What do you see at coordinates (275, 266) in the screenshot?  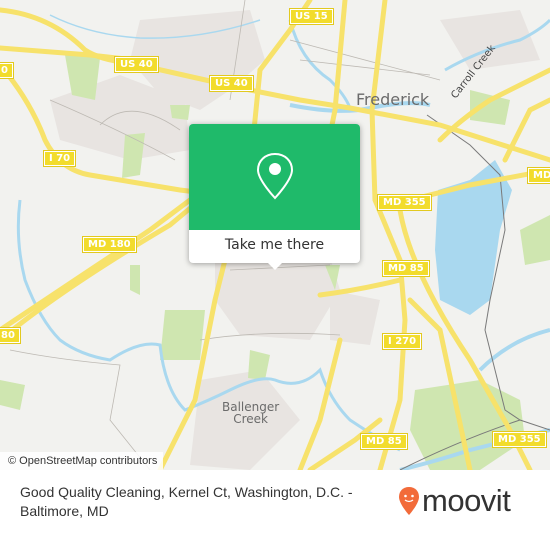 I see `popup-pointer` at bounding box center [275, 266].